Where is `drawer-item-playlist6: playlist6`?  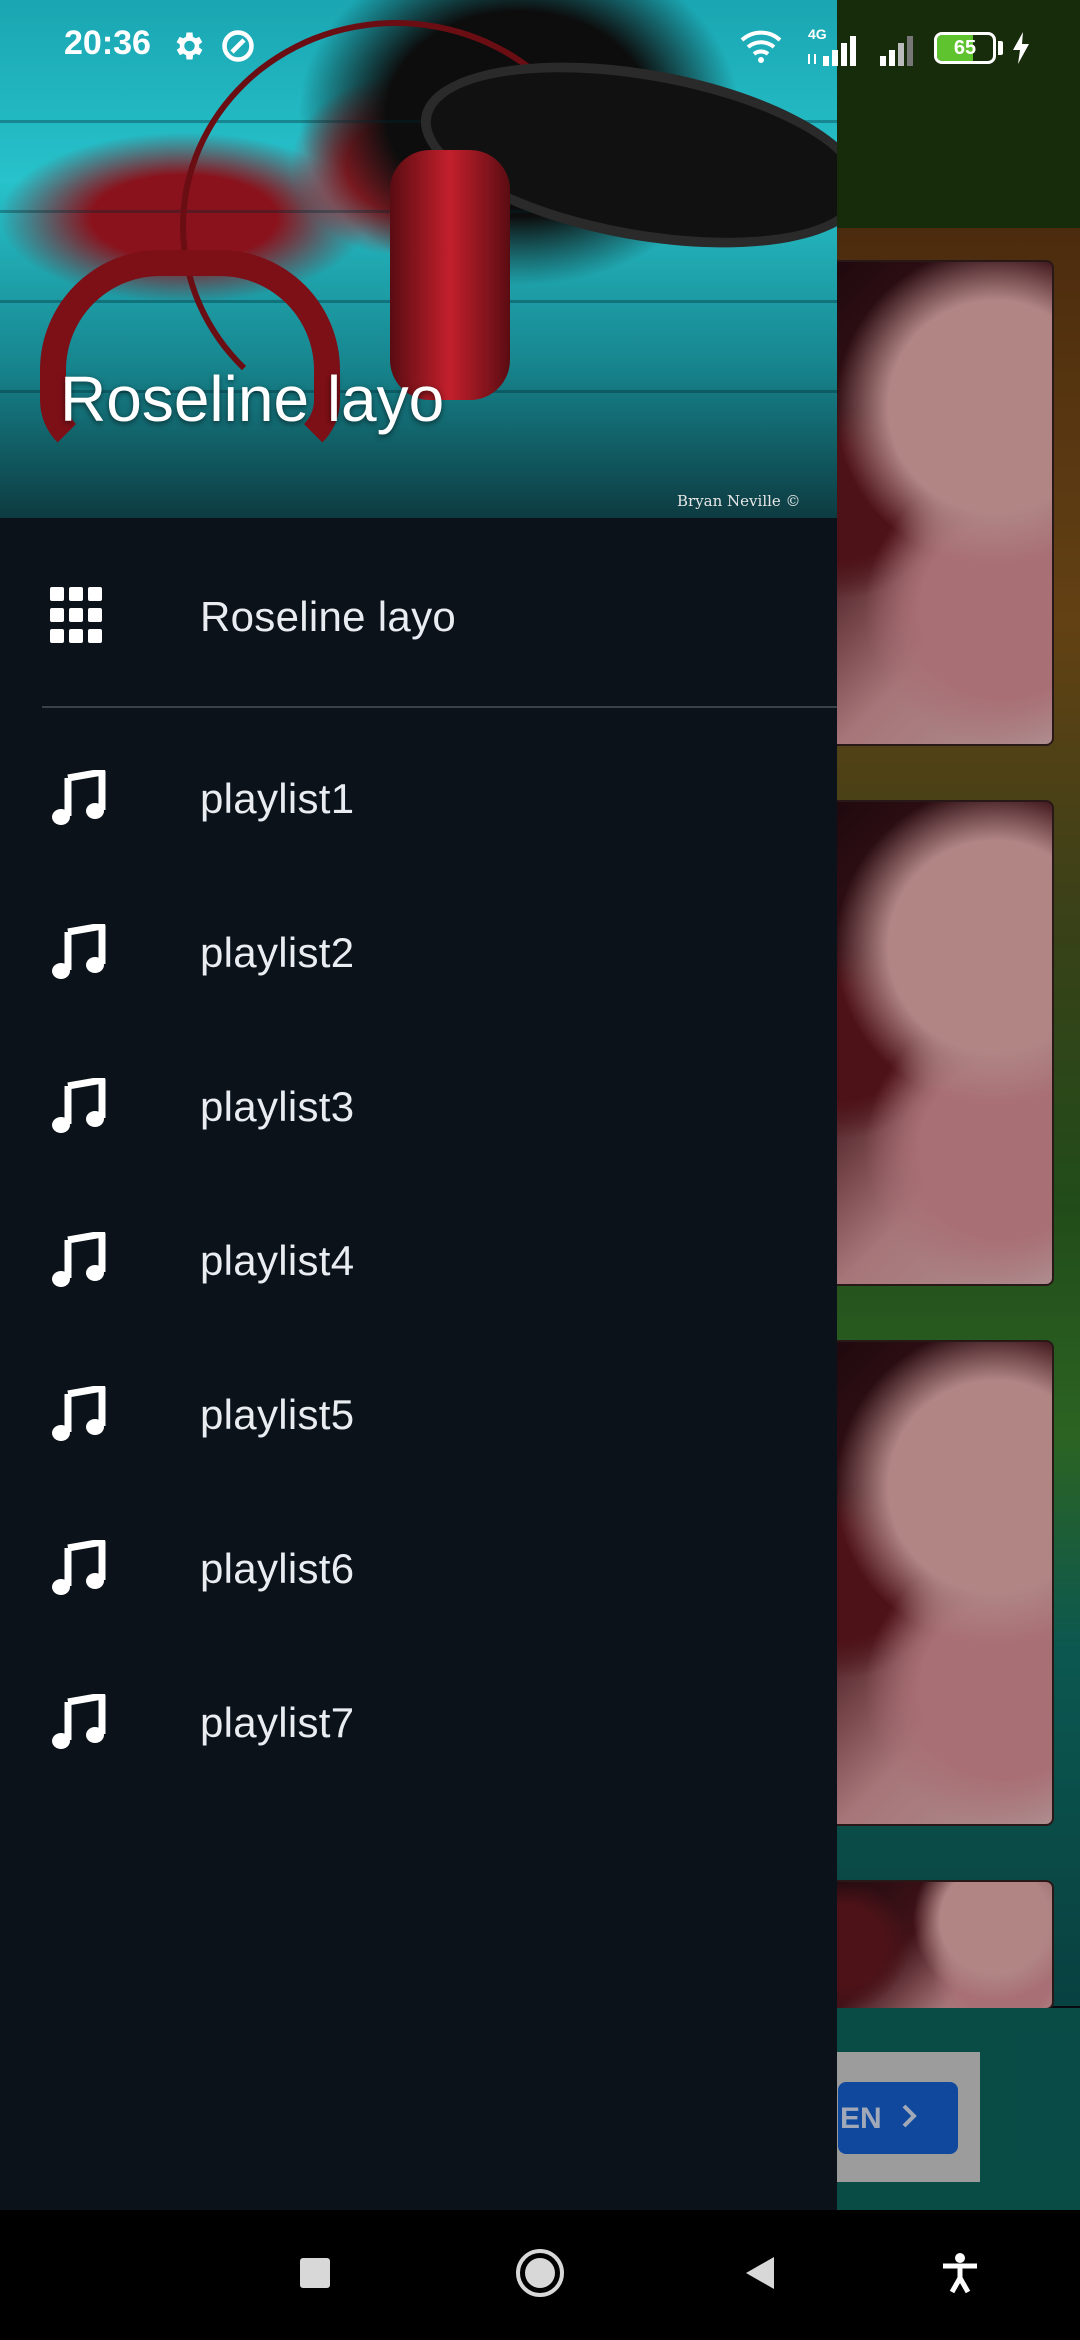
drawer-item-playlist6: playlist6 is located at coordinates (418, 1569).